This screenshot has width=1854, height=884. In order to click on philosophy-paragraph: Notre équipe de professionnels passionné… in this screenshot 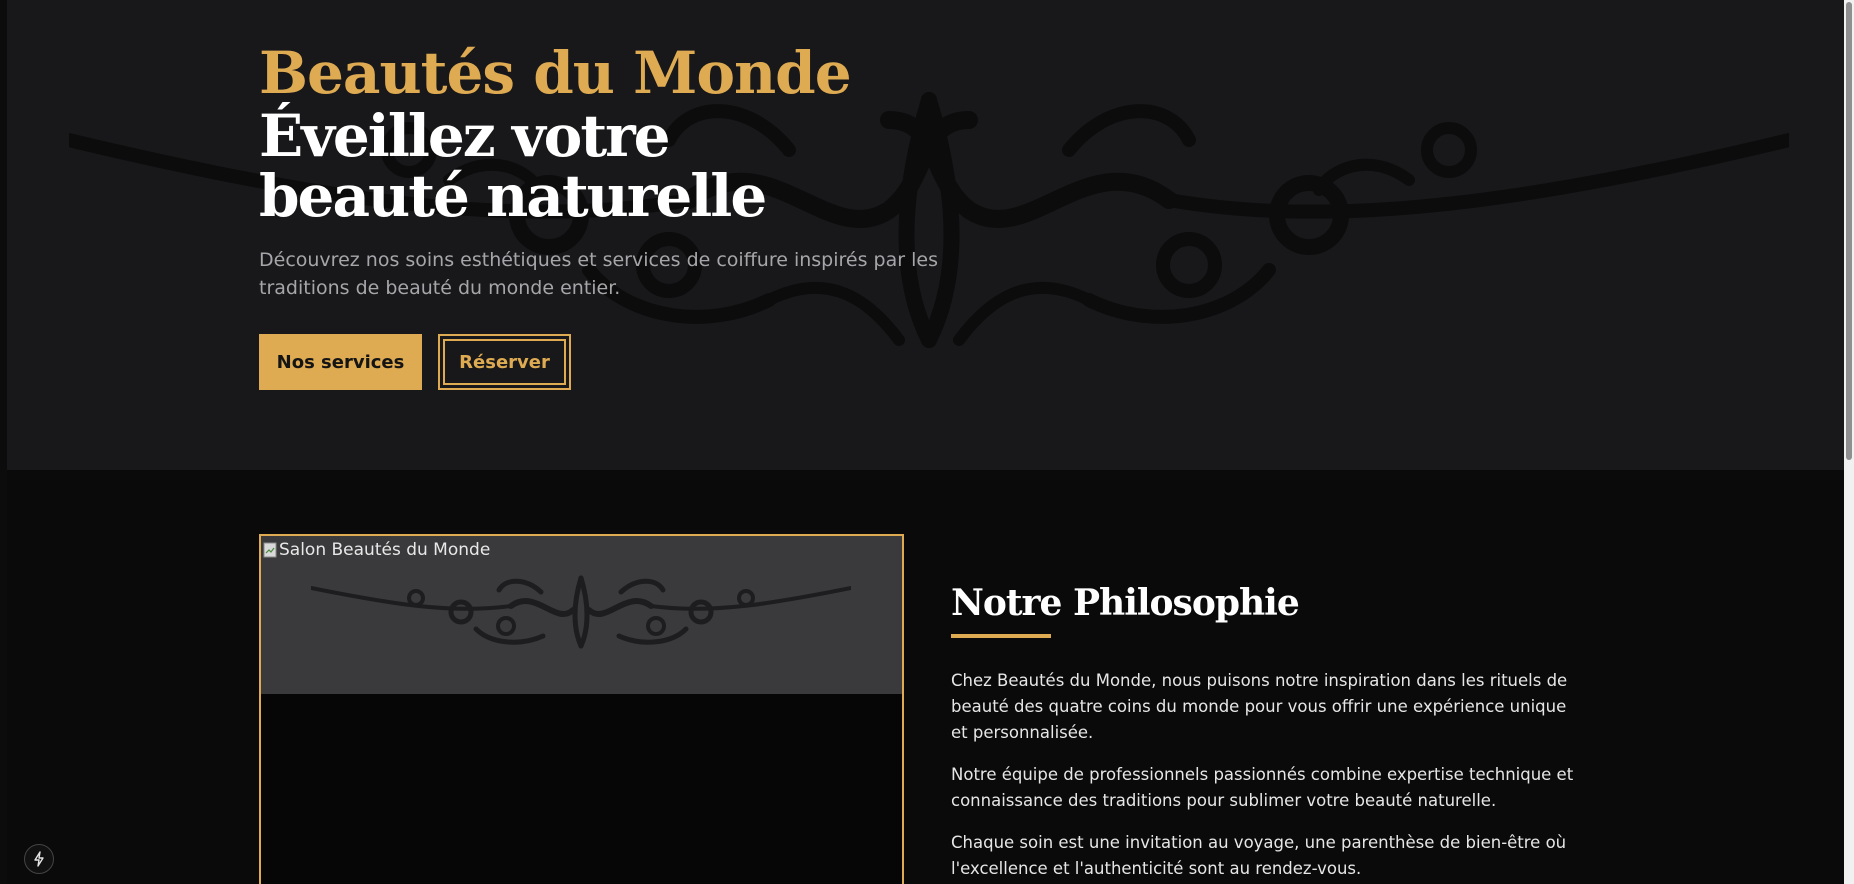, I will do `click(1262, 787)`.